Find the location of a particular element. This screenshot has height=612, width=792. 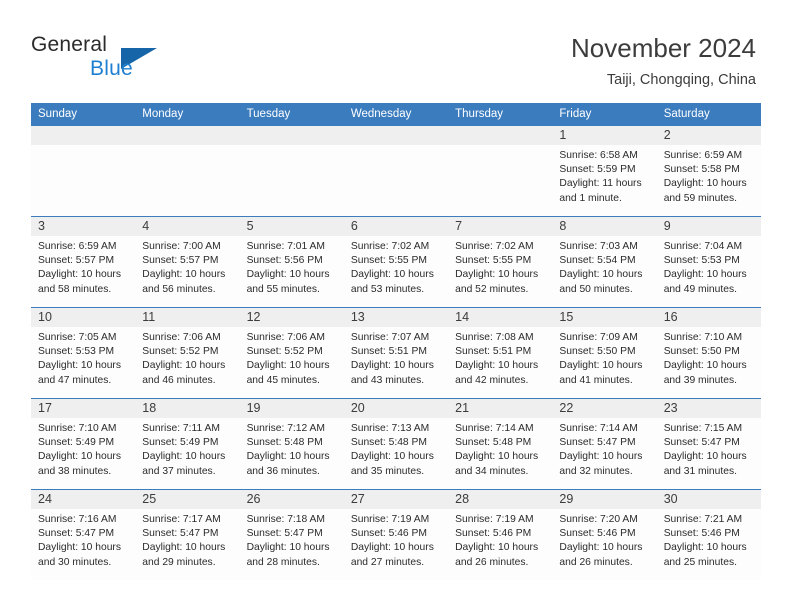

sunset-text: Sunset: 5:46 PM is located at coordinates (493, 534).